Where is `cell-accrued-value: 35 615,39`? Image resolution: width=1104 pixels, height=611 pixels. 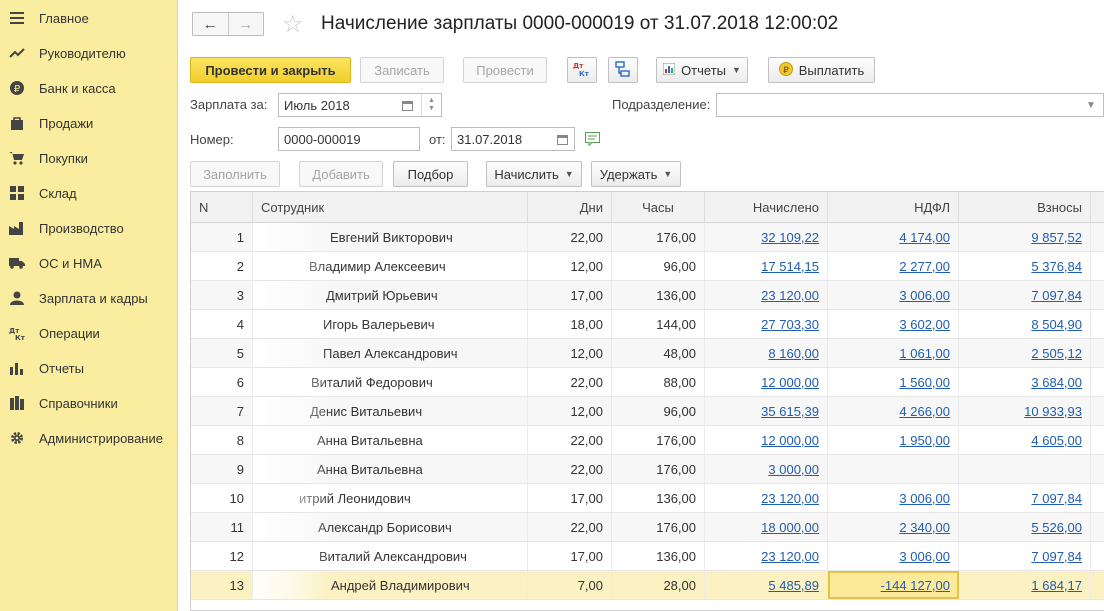
cell-accrued-value: 35 615,39 is located at coordinates (790, 411).